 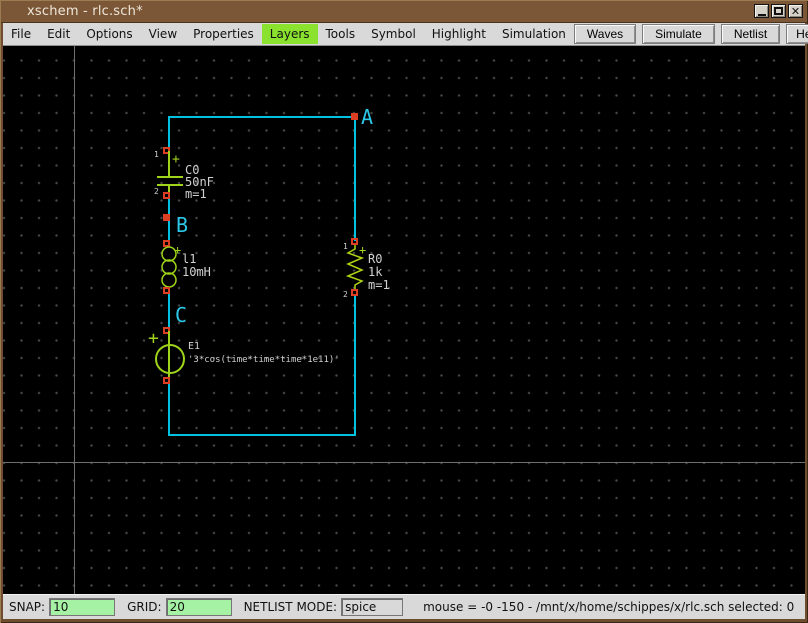 I want to click on netlist-button: Netlist, so click(x=750, y=34).